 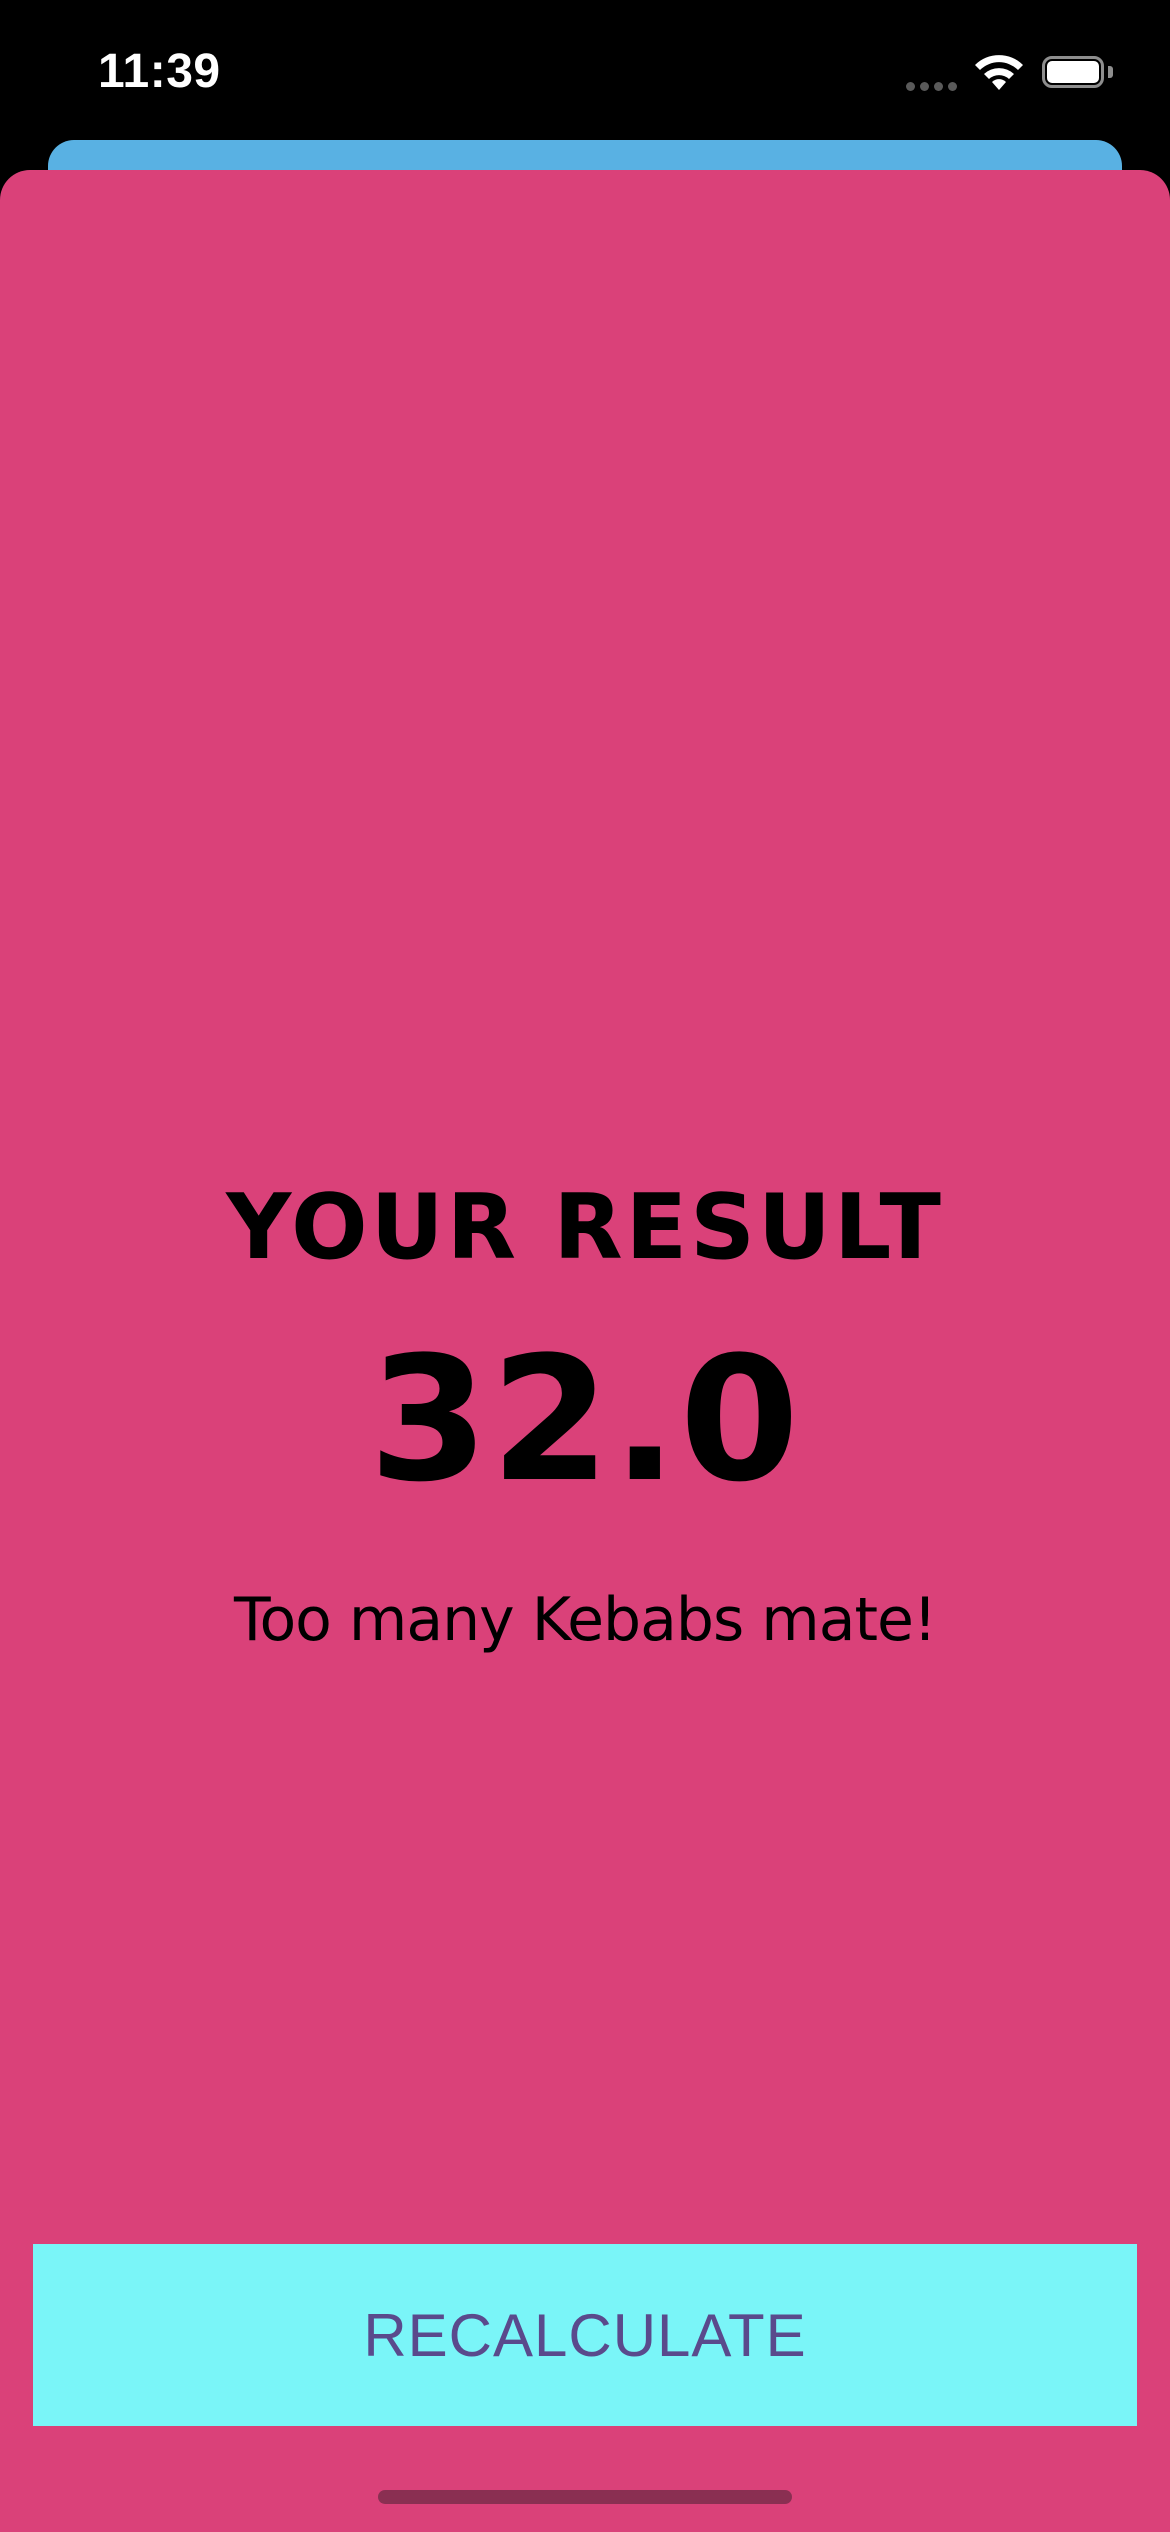 I want to click on bmi-result-value: 32.0, so click(x=585, y=1419).